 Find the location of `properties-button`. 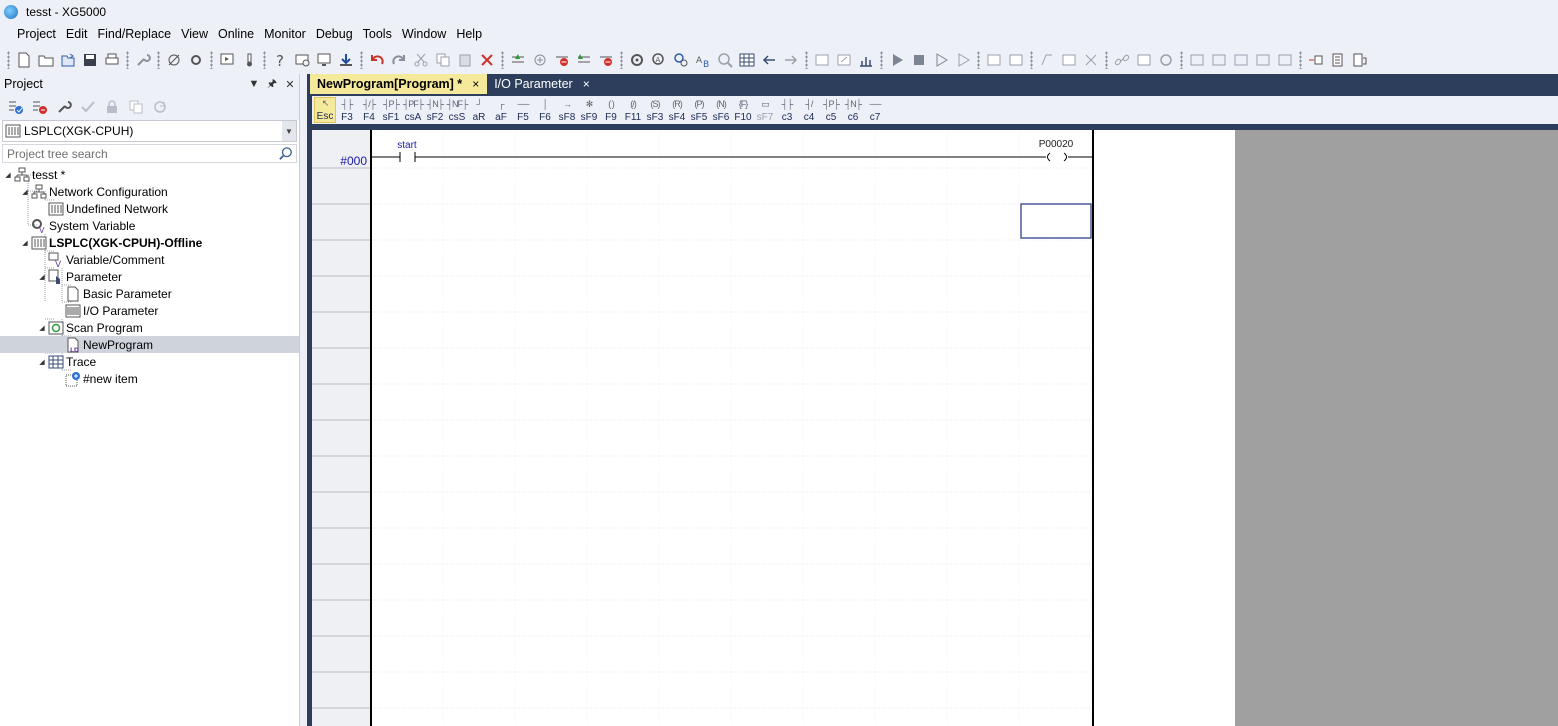

properties-button is located at coordinates (1338, 60).